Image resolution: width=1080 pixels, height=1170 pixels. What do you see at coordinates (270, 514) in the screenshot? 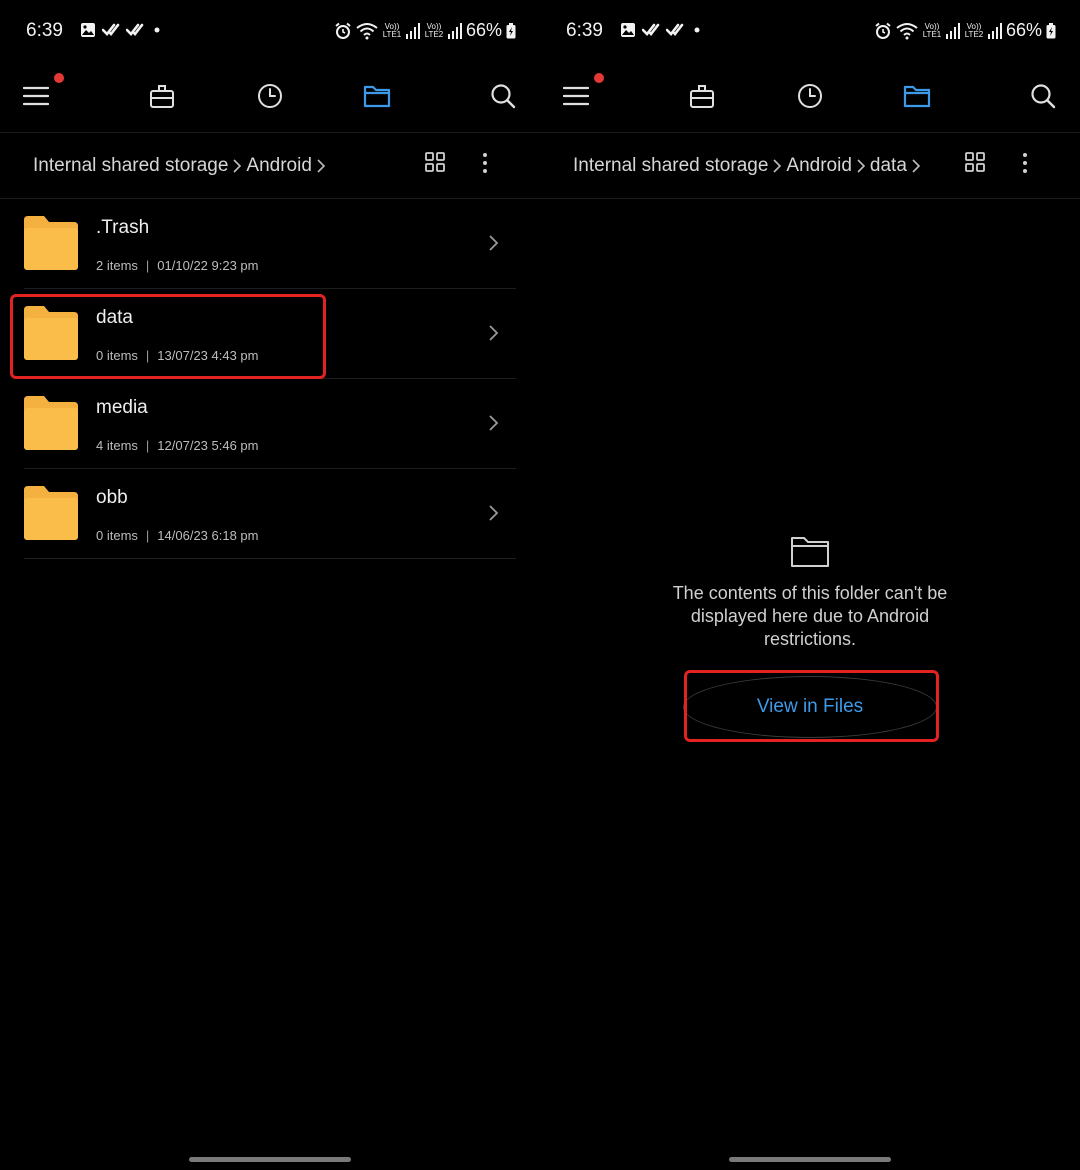
I see `list-item: obb 0 items | 14/06/23 6:18 pm` at bounding box center [270, 514].